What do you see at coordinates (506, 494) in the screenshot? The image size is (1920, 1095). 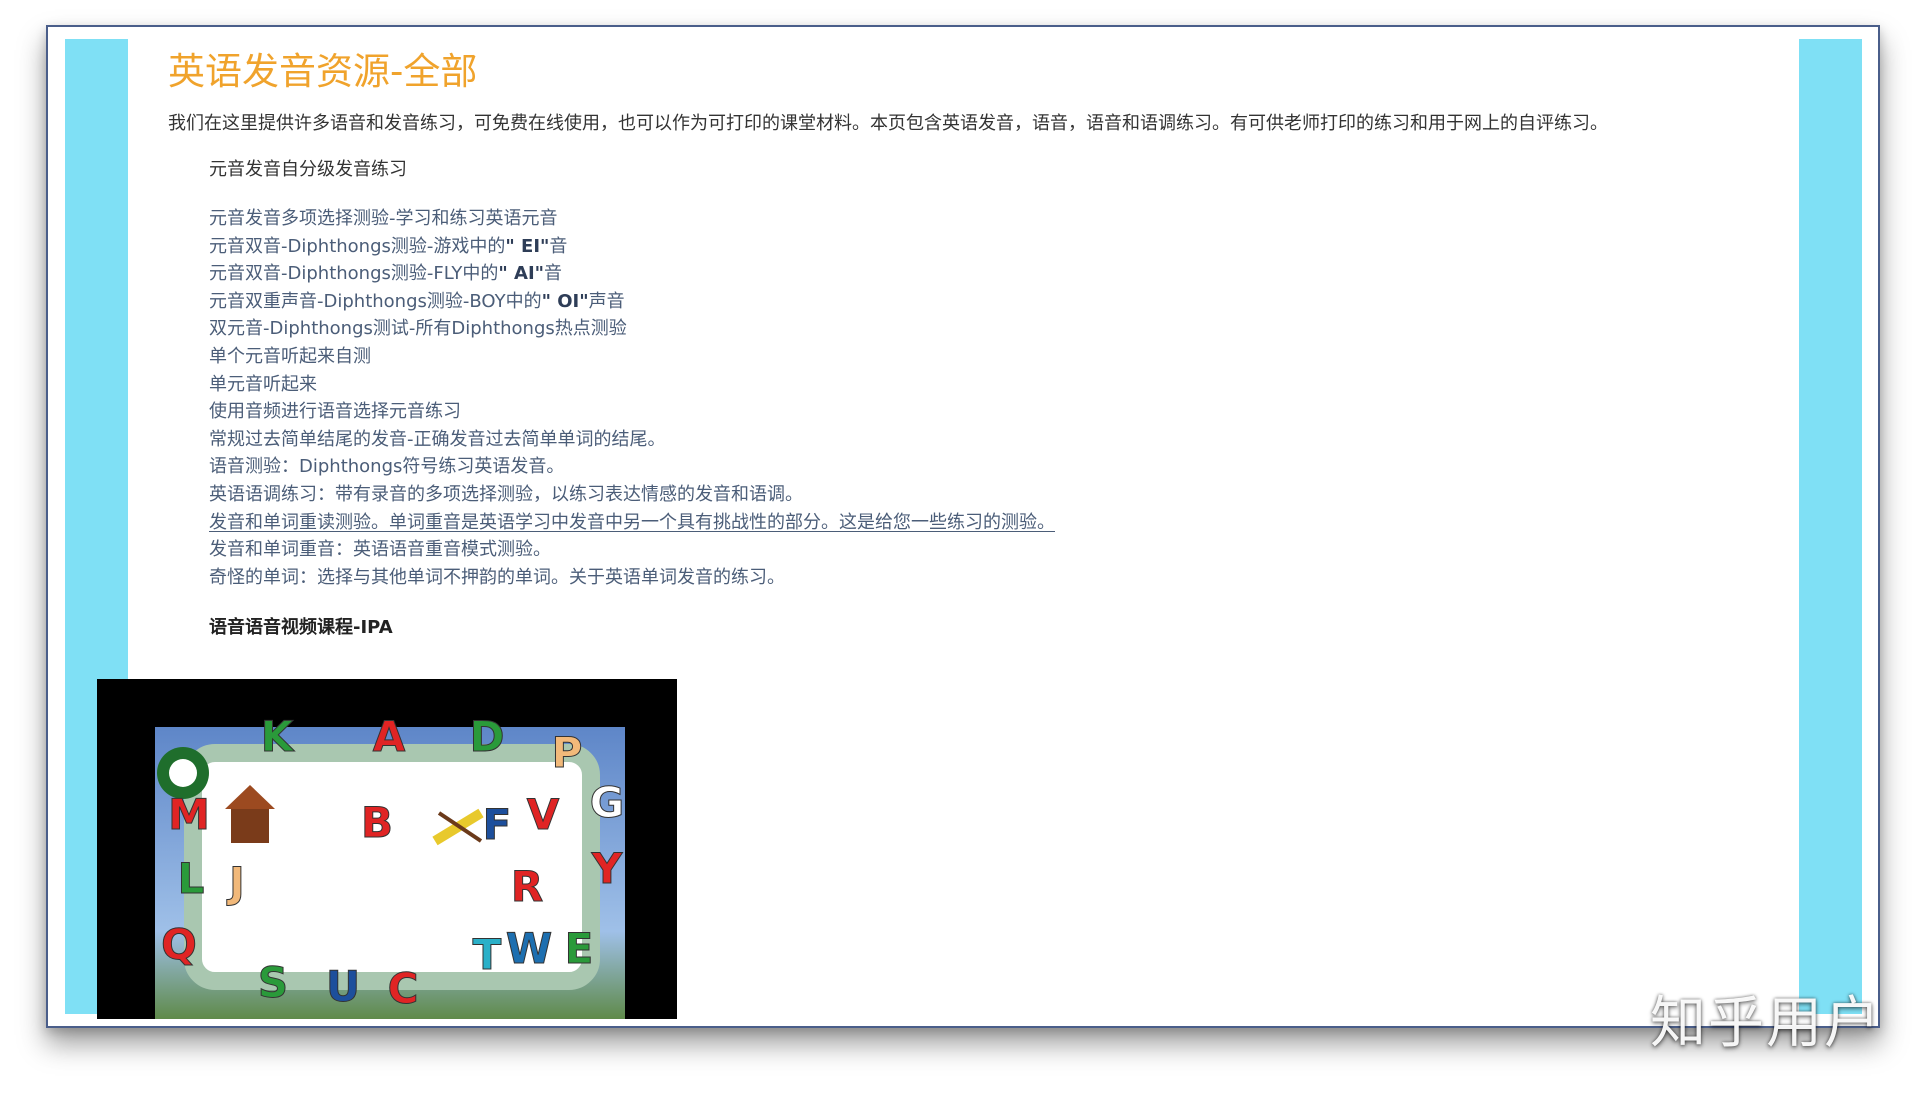 I see `exercise-link: 英语语调练习：带有录音的多项选择测验，以练习表达情感的发音和语调。` at bounding box center [506, 494].